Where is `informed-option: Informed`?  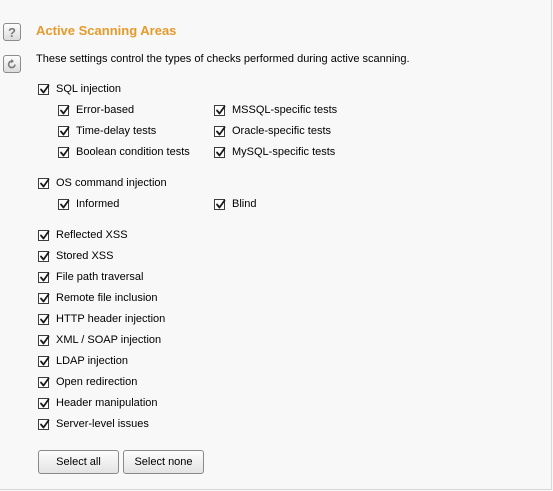
informed-option: Informed is located at coordinates (88, 204).